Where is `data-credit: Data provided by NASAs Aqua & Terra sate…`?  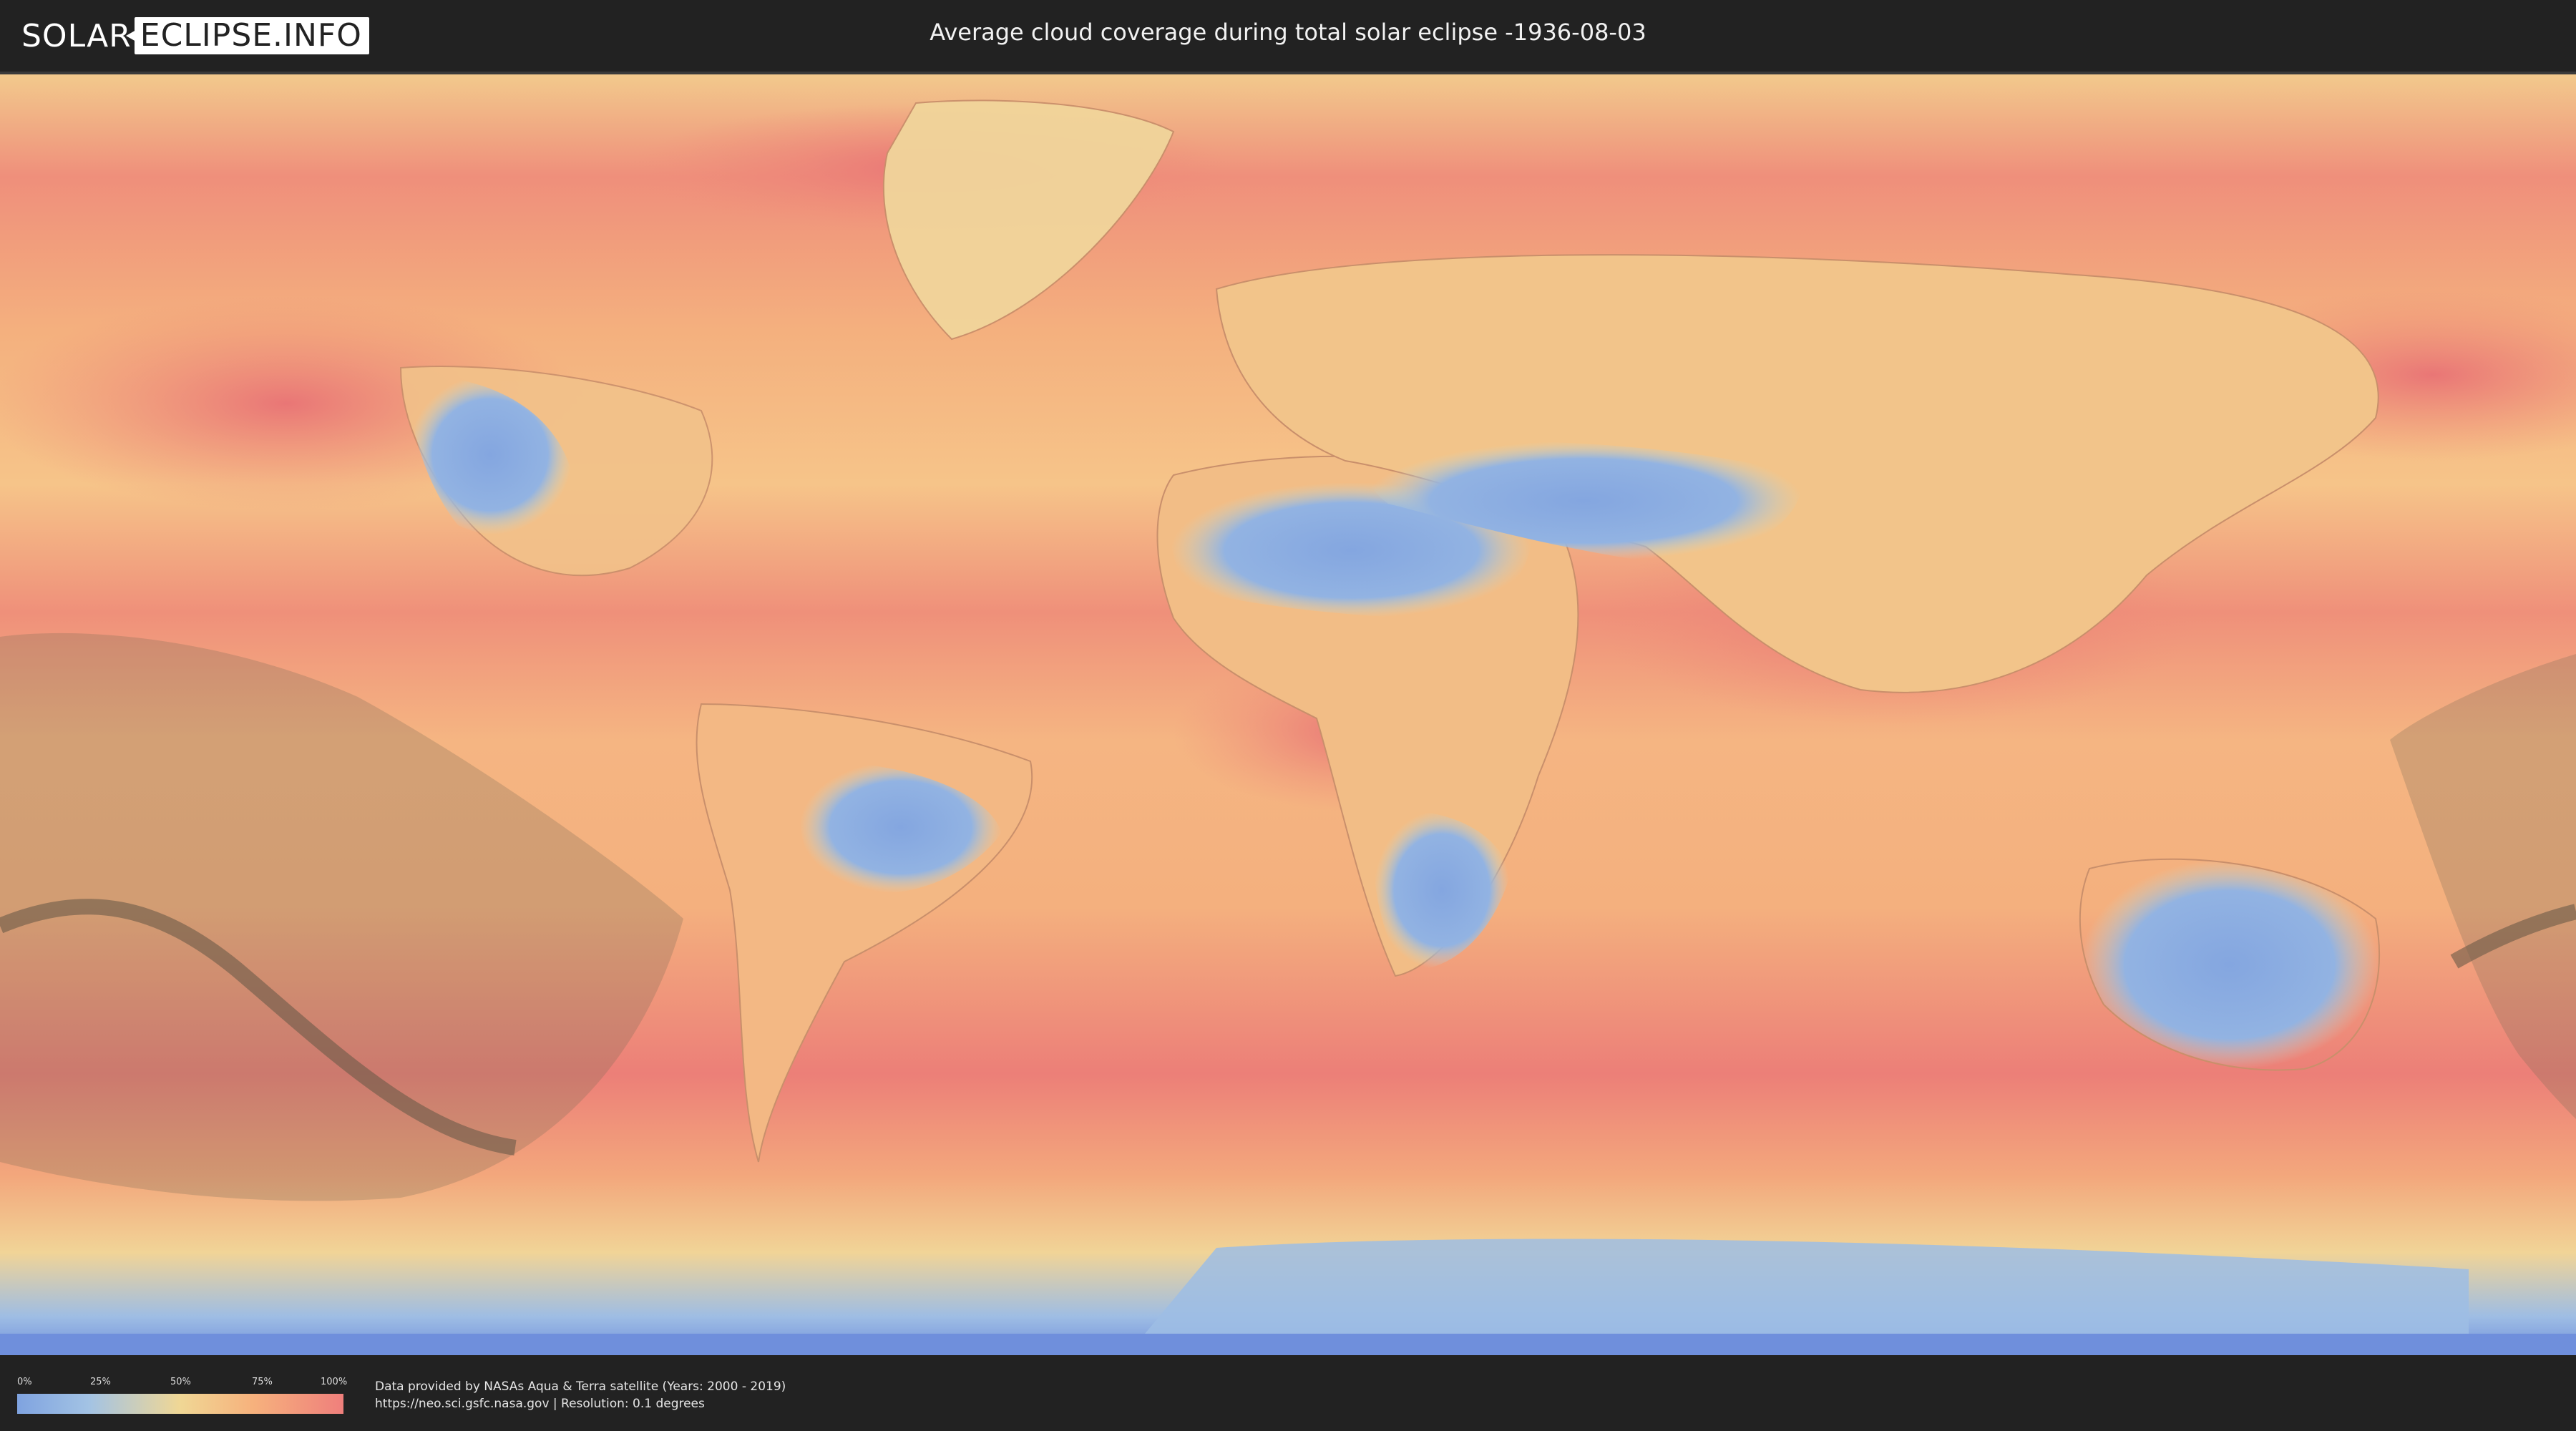 data-credit: Data provided by NASAs Aqua & Terra sate… is located at coordinates (580, 1386).